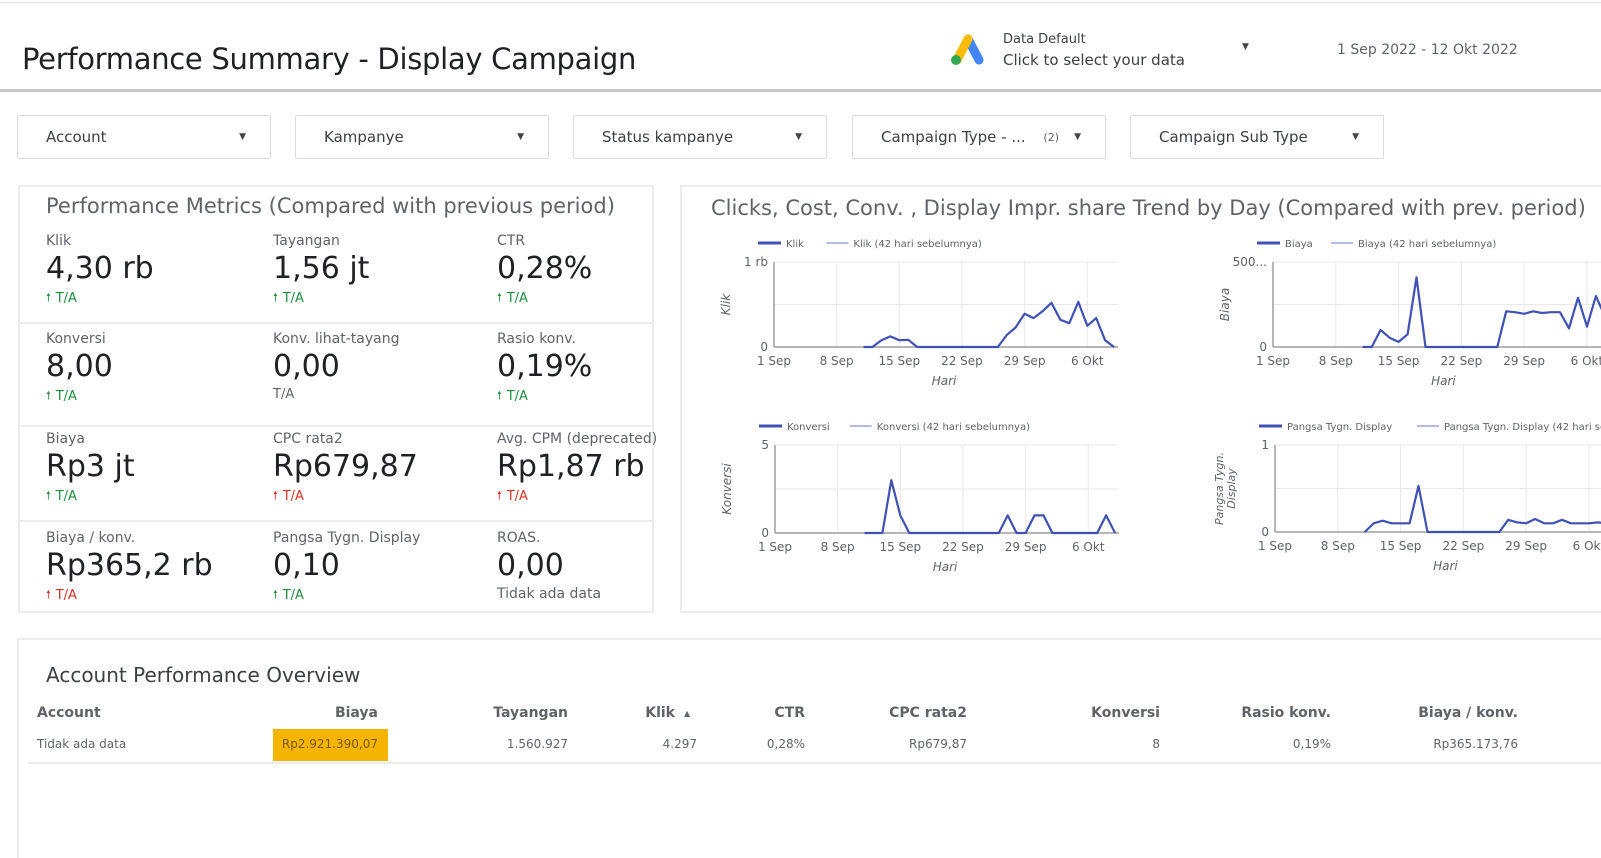  I want to click on metric-value: Rp365,2 rb, so click(156, 566).